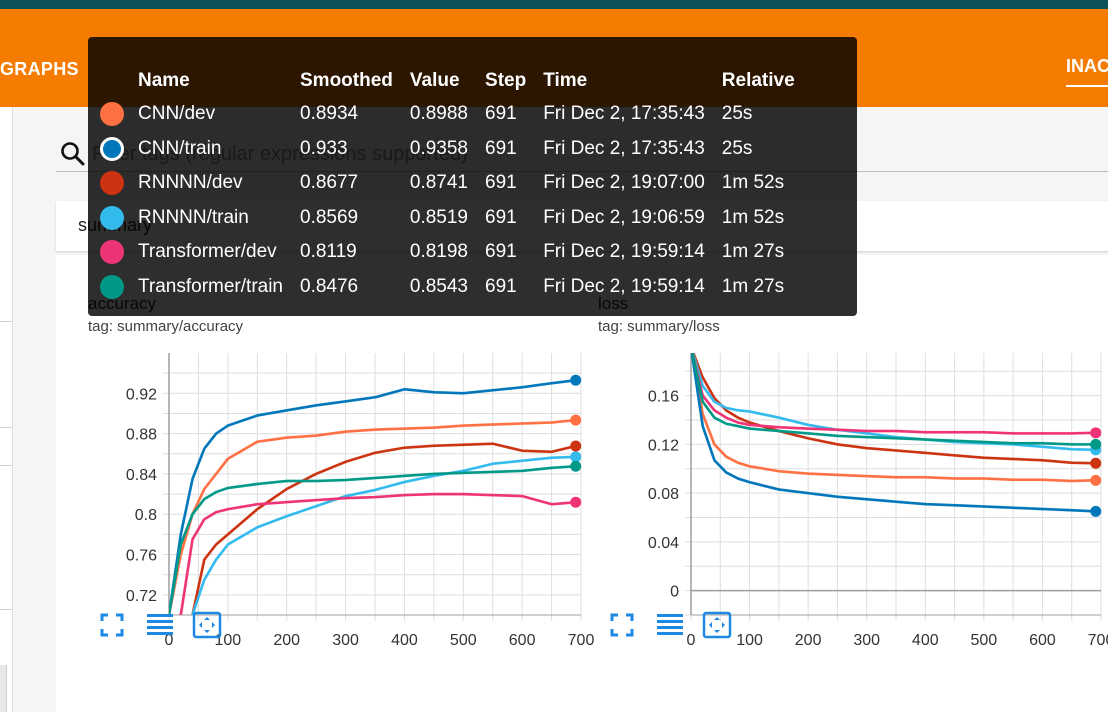 The height and width of the screenshot is (712, 1108). What do you see at coordinates (39, 69) in the screenshot?
I see `tab-graphs: GRAPHS` at bounding box center [39, 69].